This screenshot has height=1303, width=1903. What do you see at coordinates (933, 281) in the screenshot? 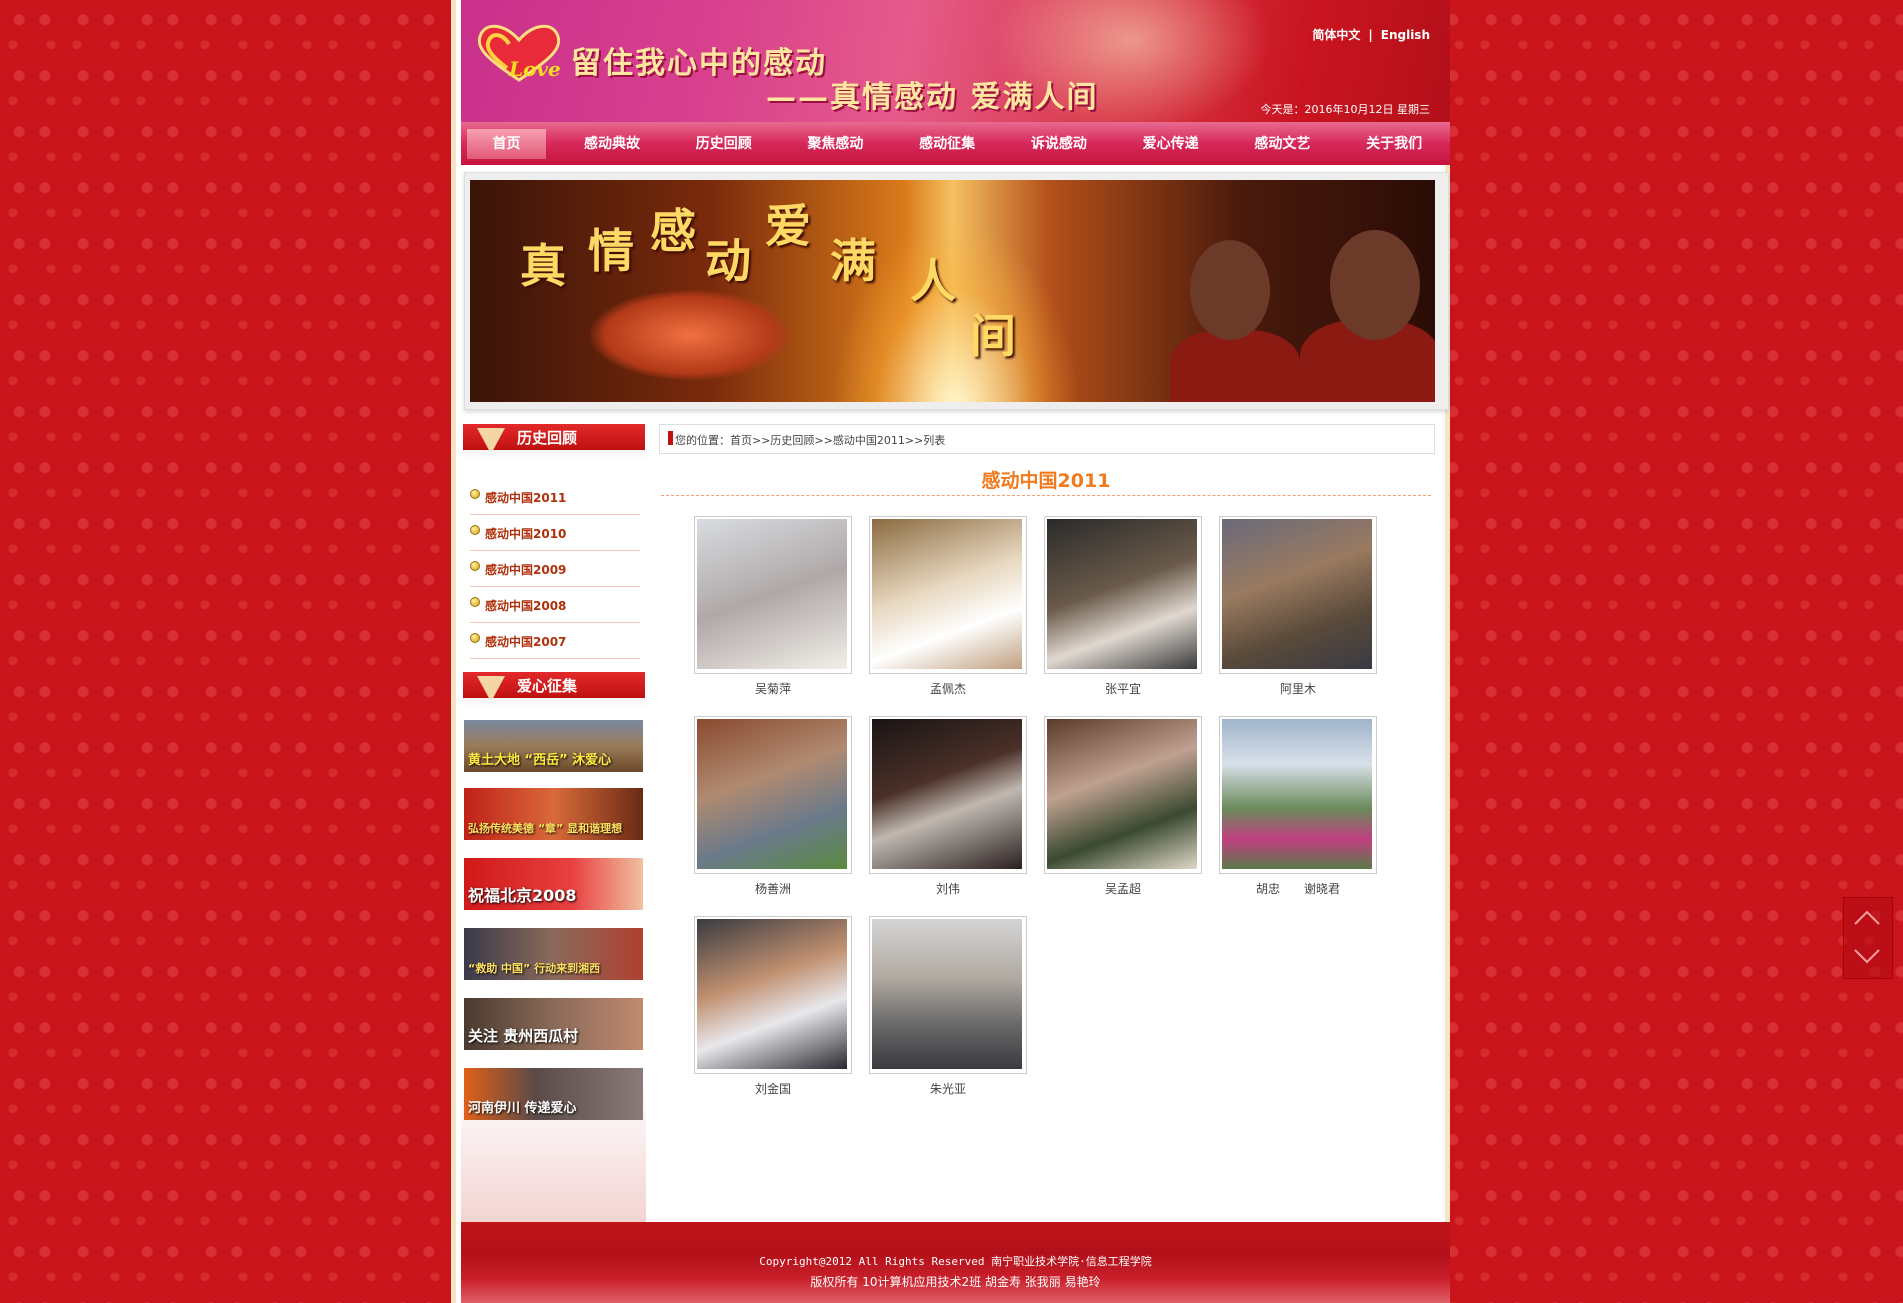
I see `banner-char: 人` at bounding box center [933, 281].